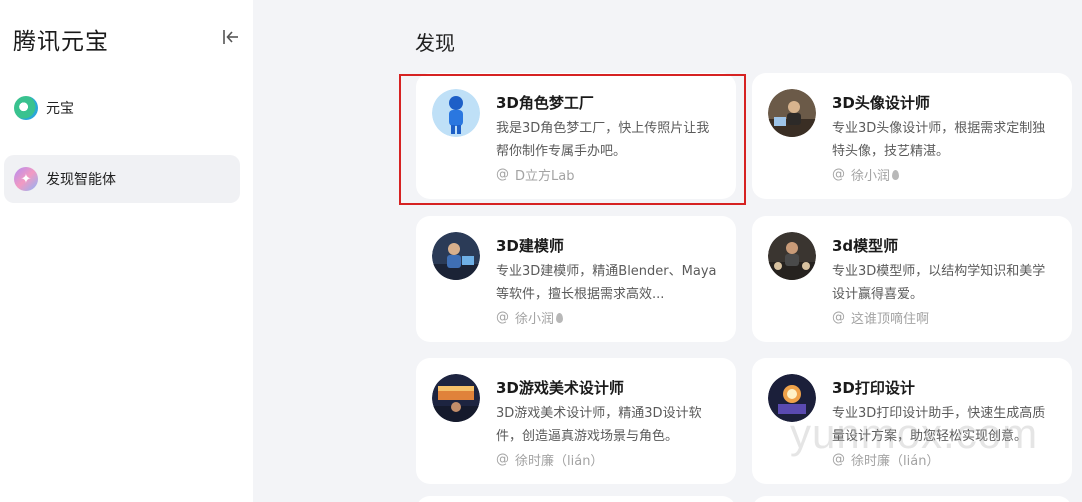 This screenshot has height=502, width=1082. What do you see at coordinates (26, 108) in the screenshot?
I see `yuanbao-logo-icon` at bounding box center [26, 108].